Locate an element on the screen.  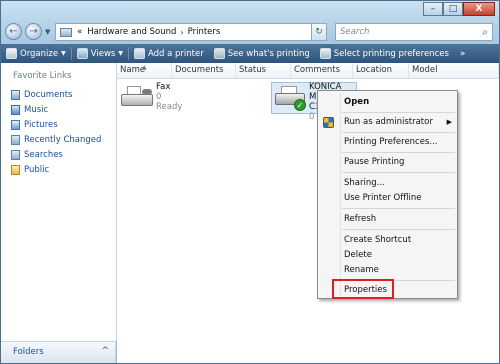
organize-label: Organize is located at coordinates (39, 53).